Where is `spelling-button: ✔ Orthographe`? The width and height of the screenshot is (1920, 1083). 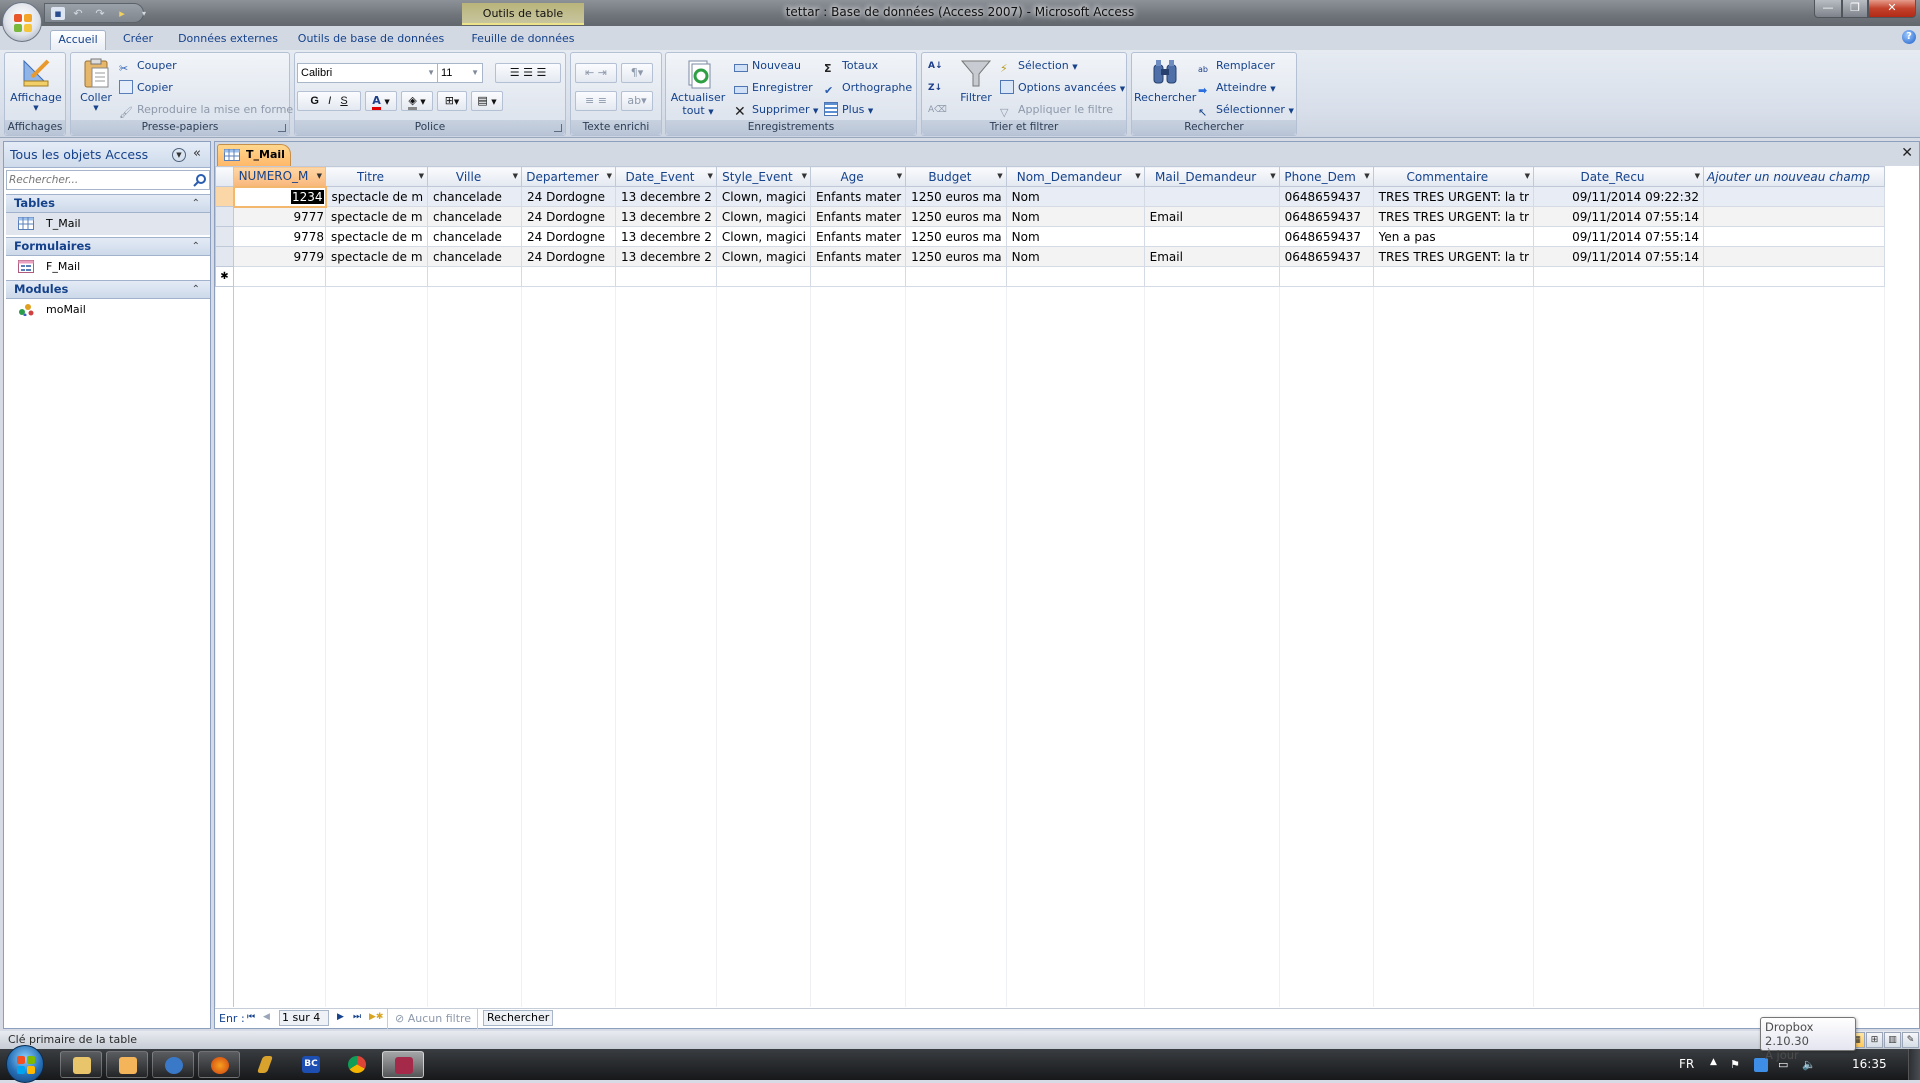
spelling-button: ✔ Orthographe is located at coordinates (868, 88).